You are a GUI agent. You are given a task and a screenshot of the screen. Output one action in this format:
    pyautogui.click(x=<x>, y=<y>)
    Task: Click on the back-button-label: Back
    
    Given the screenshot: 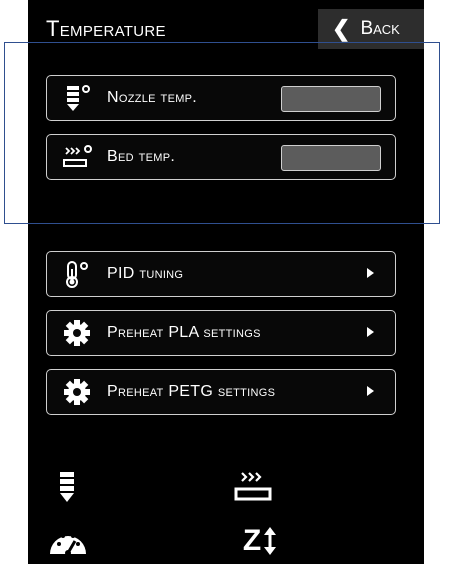 What is the action you would take?
    pyautogui.click(x=380, y=28)
    